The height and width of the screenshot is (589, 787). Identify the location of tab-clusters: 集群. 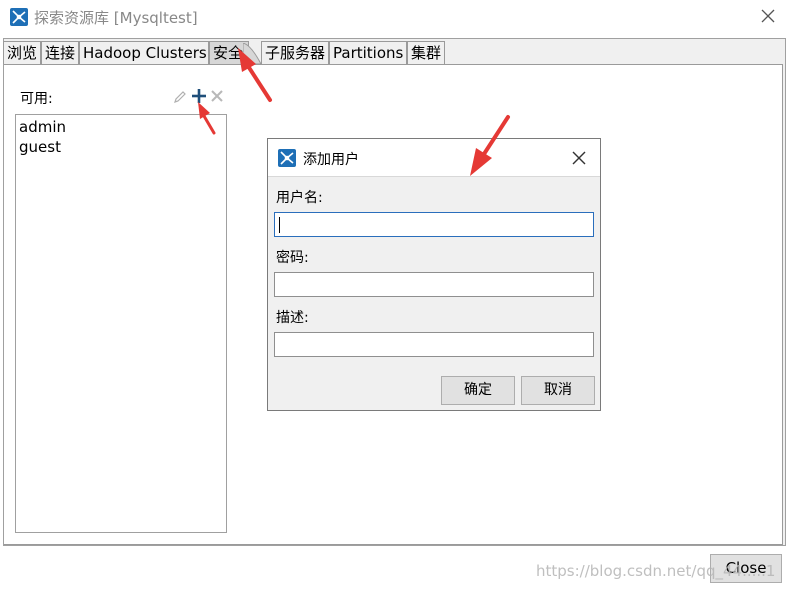
(426, 52).